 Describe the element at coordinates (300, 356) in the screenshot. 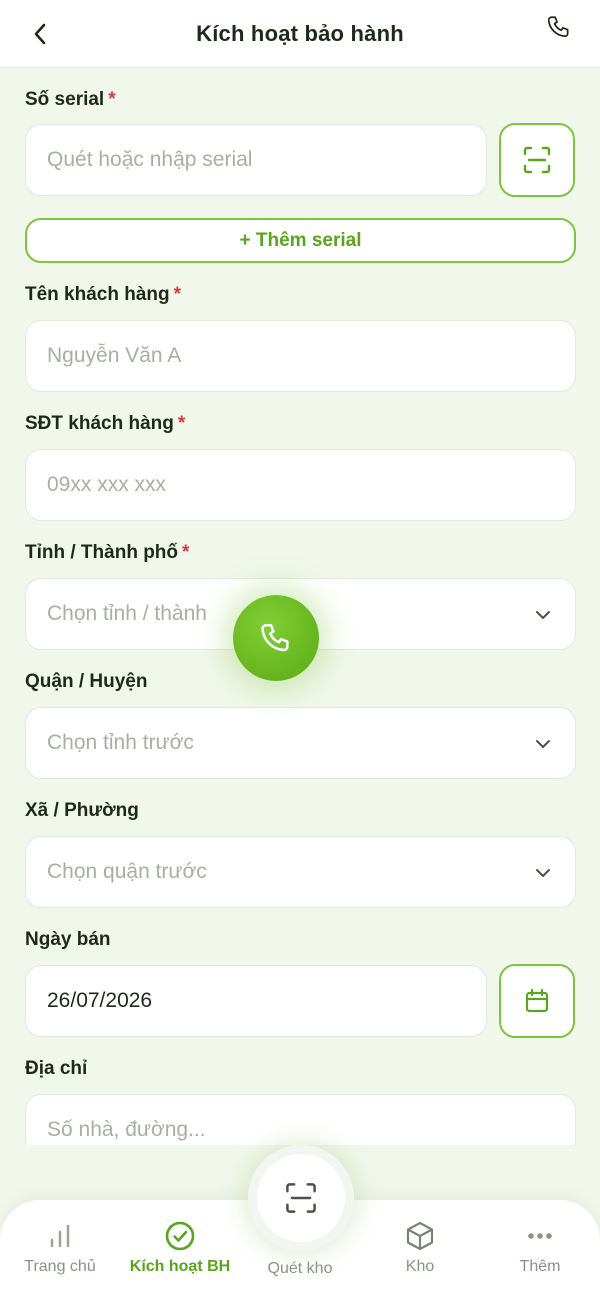

I see `customer-name-input: Nguyễn Văn A` at that location.